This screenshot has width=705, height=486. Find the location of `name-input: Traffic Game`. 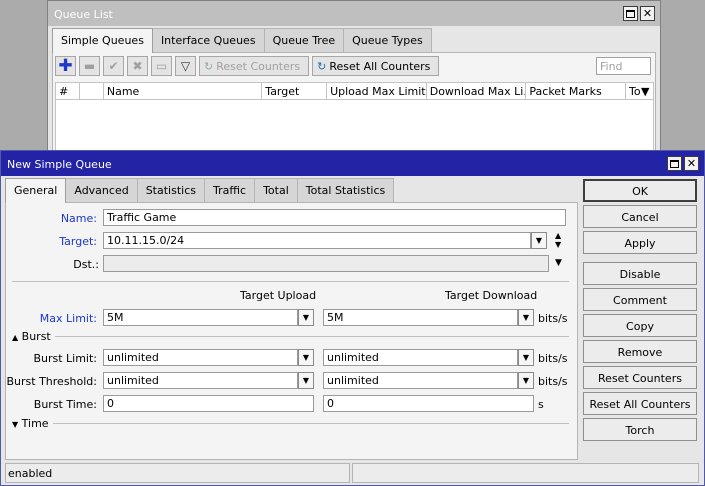

name-input: Traffic Game is located at coordinates (334, 217).